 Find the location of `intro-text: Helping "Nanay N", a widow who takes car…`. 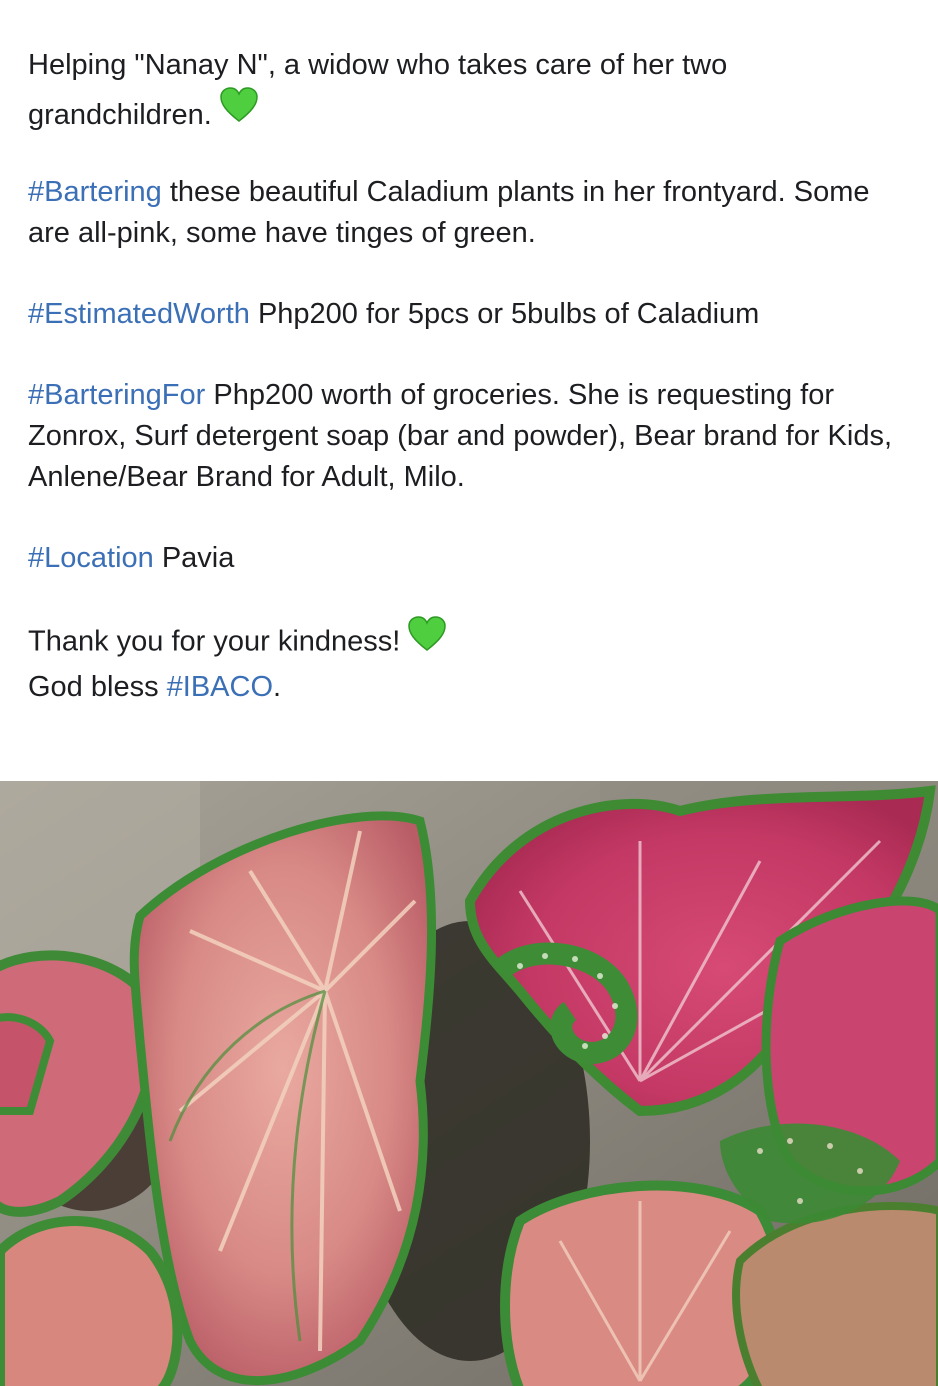

intro-text: Helping "Nanay N", a widow who takes car… is located at coordinates (378, 90).